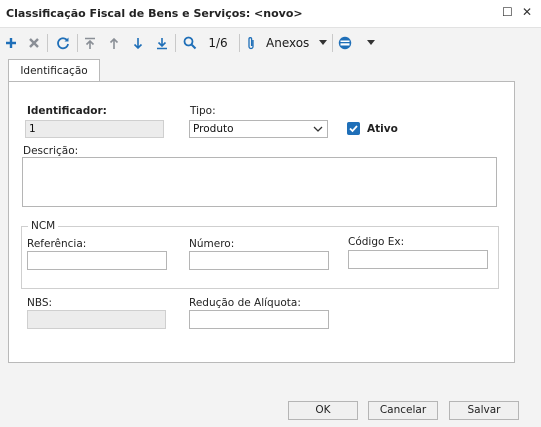 The height and width of the screenshot is (427, 541). What do you see at coordinates (203, 111) in the screenshot?
I see `tipo-label: Tipo:` at bounding box center [203, 111].